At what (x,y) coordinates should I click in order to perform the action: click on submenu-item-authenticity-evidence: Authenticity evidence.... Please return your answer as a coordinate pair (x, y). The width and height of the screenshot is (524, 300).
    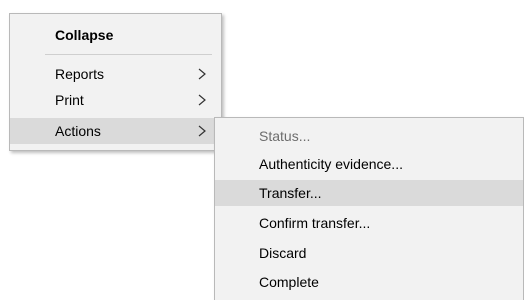
    Looking at the image, I should click on (369, 164).